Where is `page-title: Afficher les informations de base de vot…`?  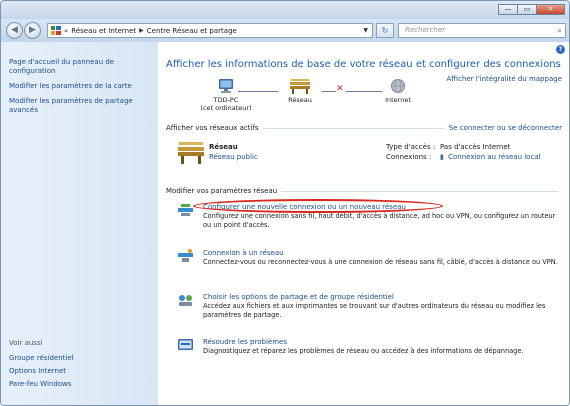 page-title: Afficher les informations de base de vot… is located at coordinates (363, 64).